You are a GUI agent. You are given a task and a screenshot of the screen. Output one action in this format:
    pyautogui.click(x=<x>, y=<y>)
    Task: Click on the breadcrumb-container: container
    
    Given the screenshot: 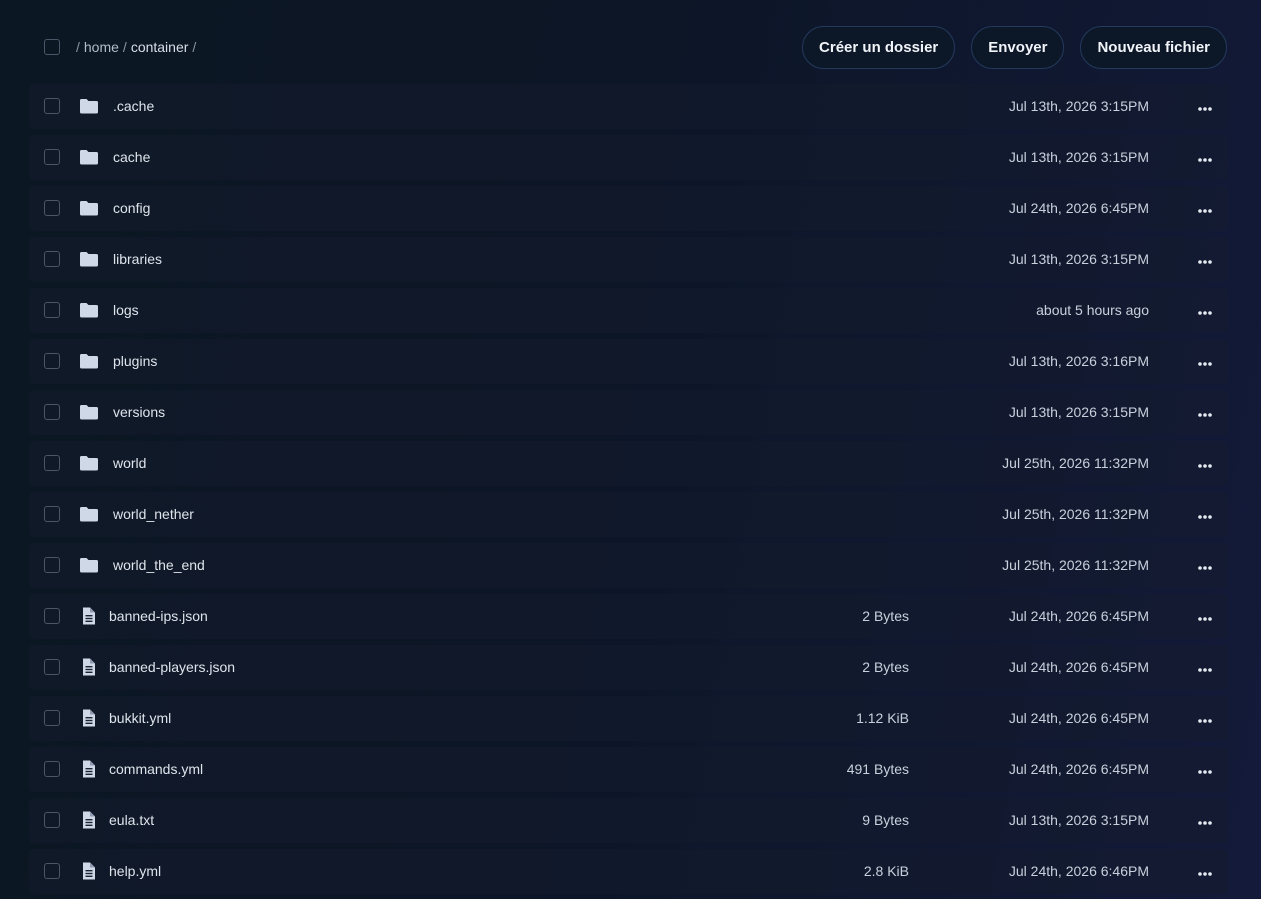 What is the action you would take?
    pyautogui.click(x=160, y=47)
    